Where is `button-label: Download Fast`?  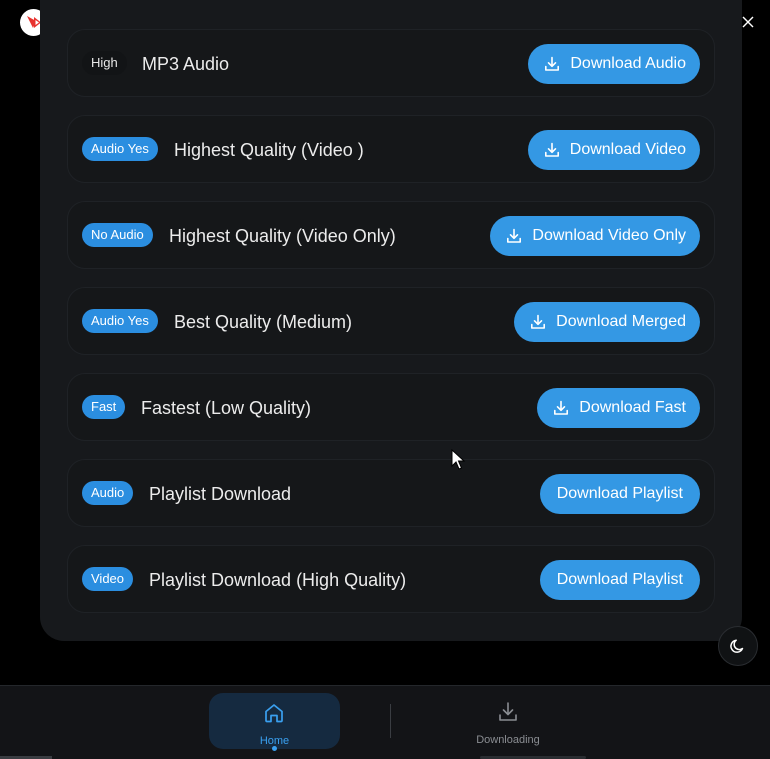 button-label: Download Fast is located at coordinates (632, 407).